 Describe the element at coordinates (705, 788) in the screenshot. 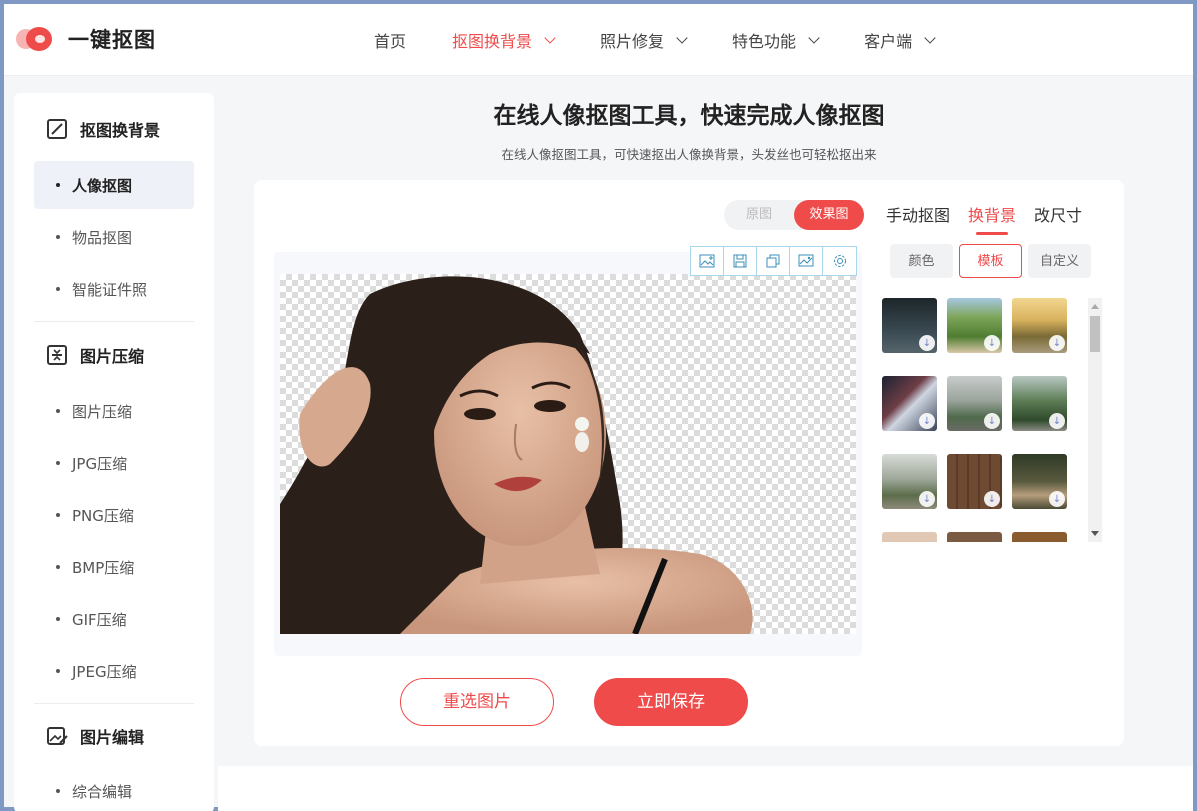

I see `footer-strip` at that location.